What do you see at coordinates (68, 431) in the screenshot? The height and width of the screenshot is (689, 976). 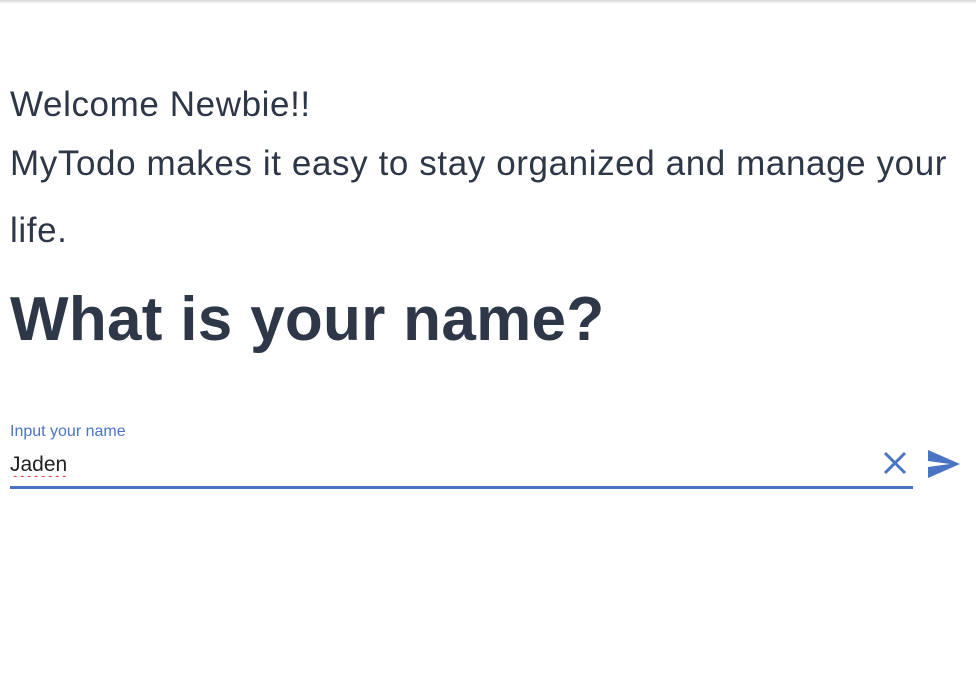 I see `name-field-label: Input your name` at bounding box center [68, 431].